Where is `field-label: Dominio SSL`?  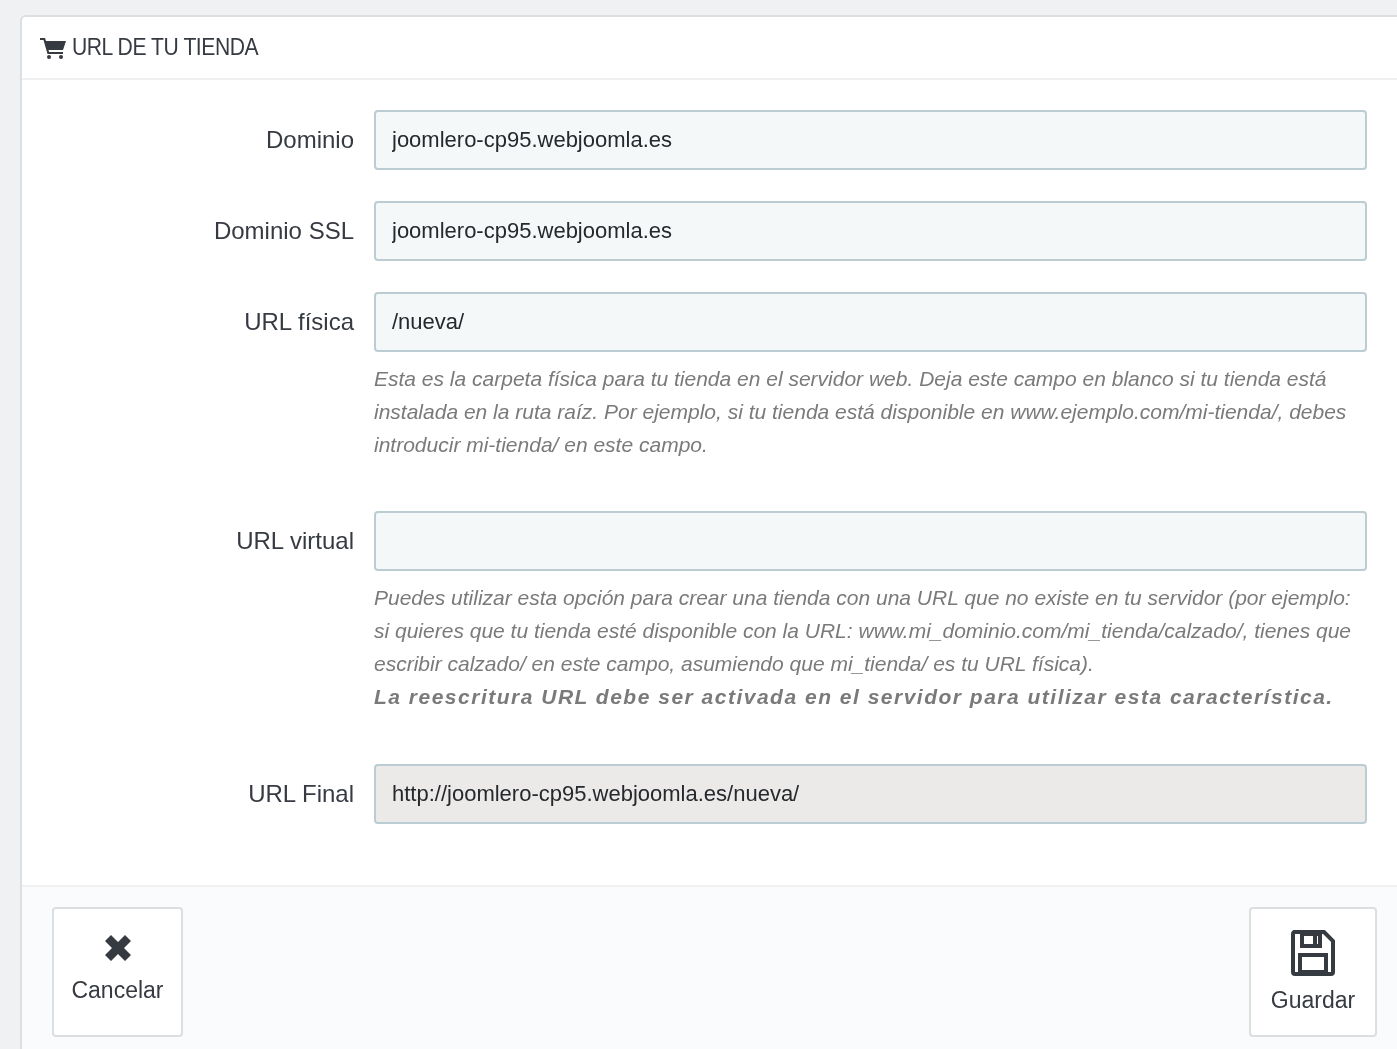 field-label: Dominio SSL is located at coordinates (283, 231).